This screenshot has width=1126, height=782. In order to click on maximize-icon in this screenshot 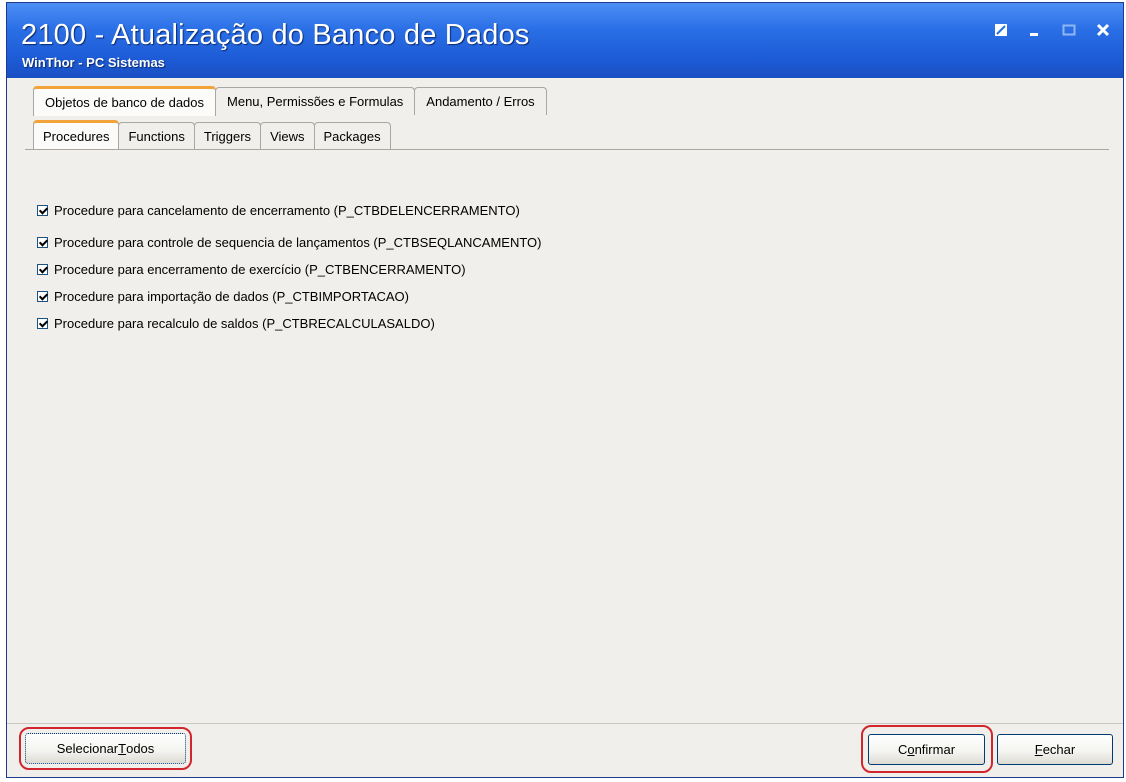, I will do `click(1069, 30)`.